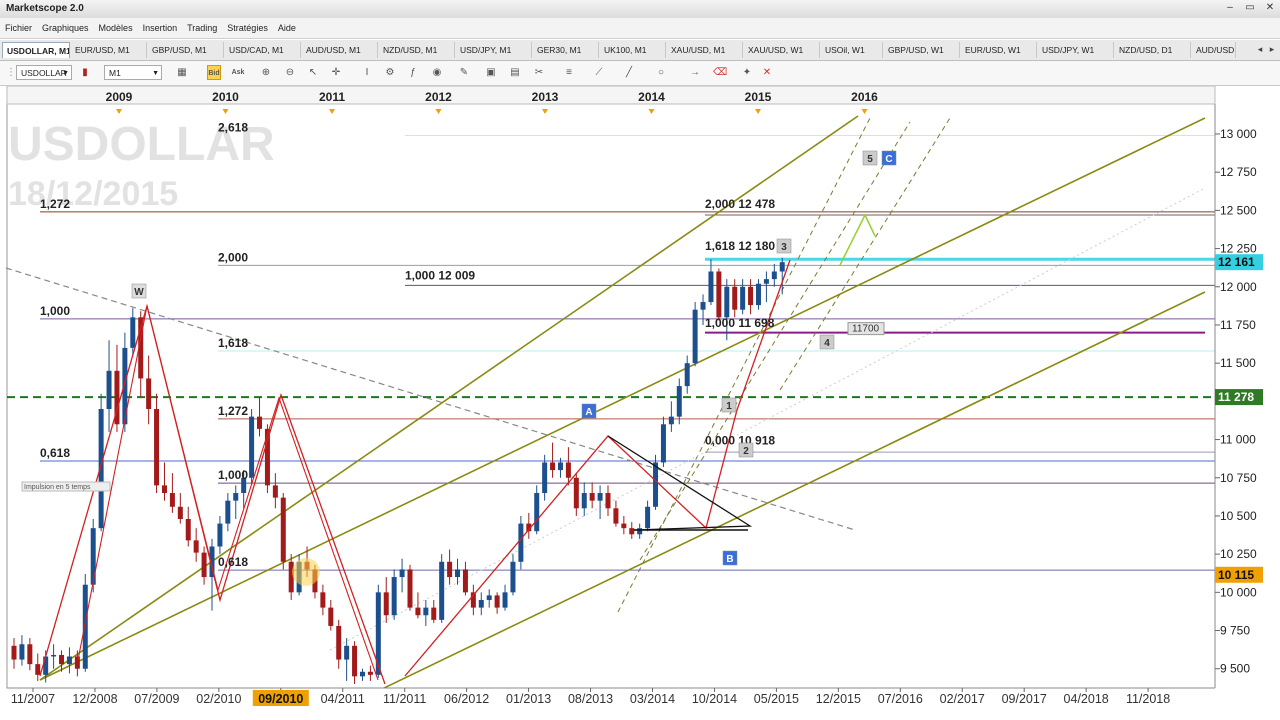 The image size is (1280, 720). Describe the element at coordinates (590, 699) in the screenshot. I see `x-tick-label: 08/2013` at that location.